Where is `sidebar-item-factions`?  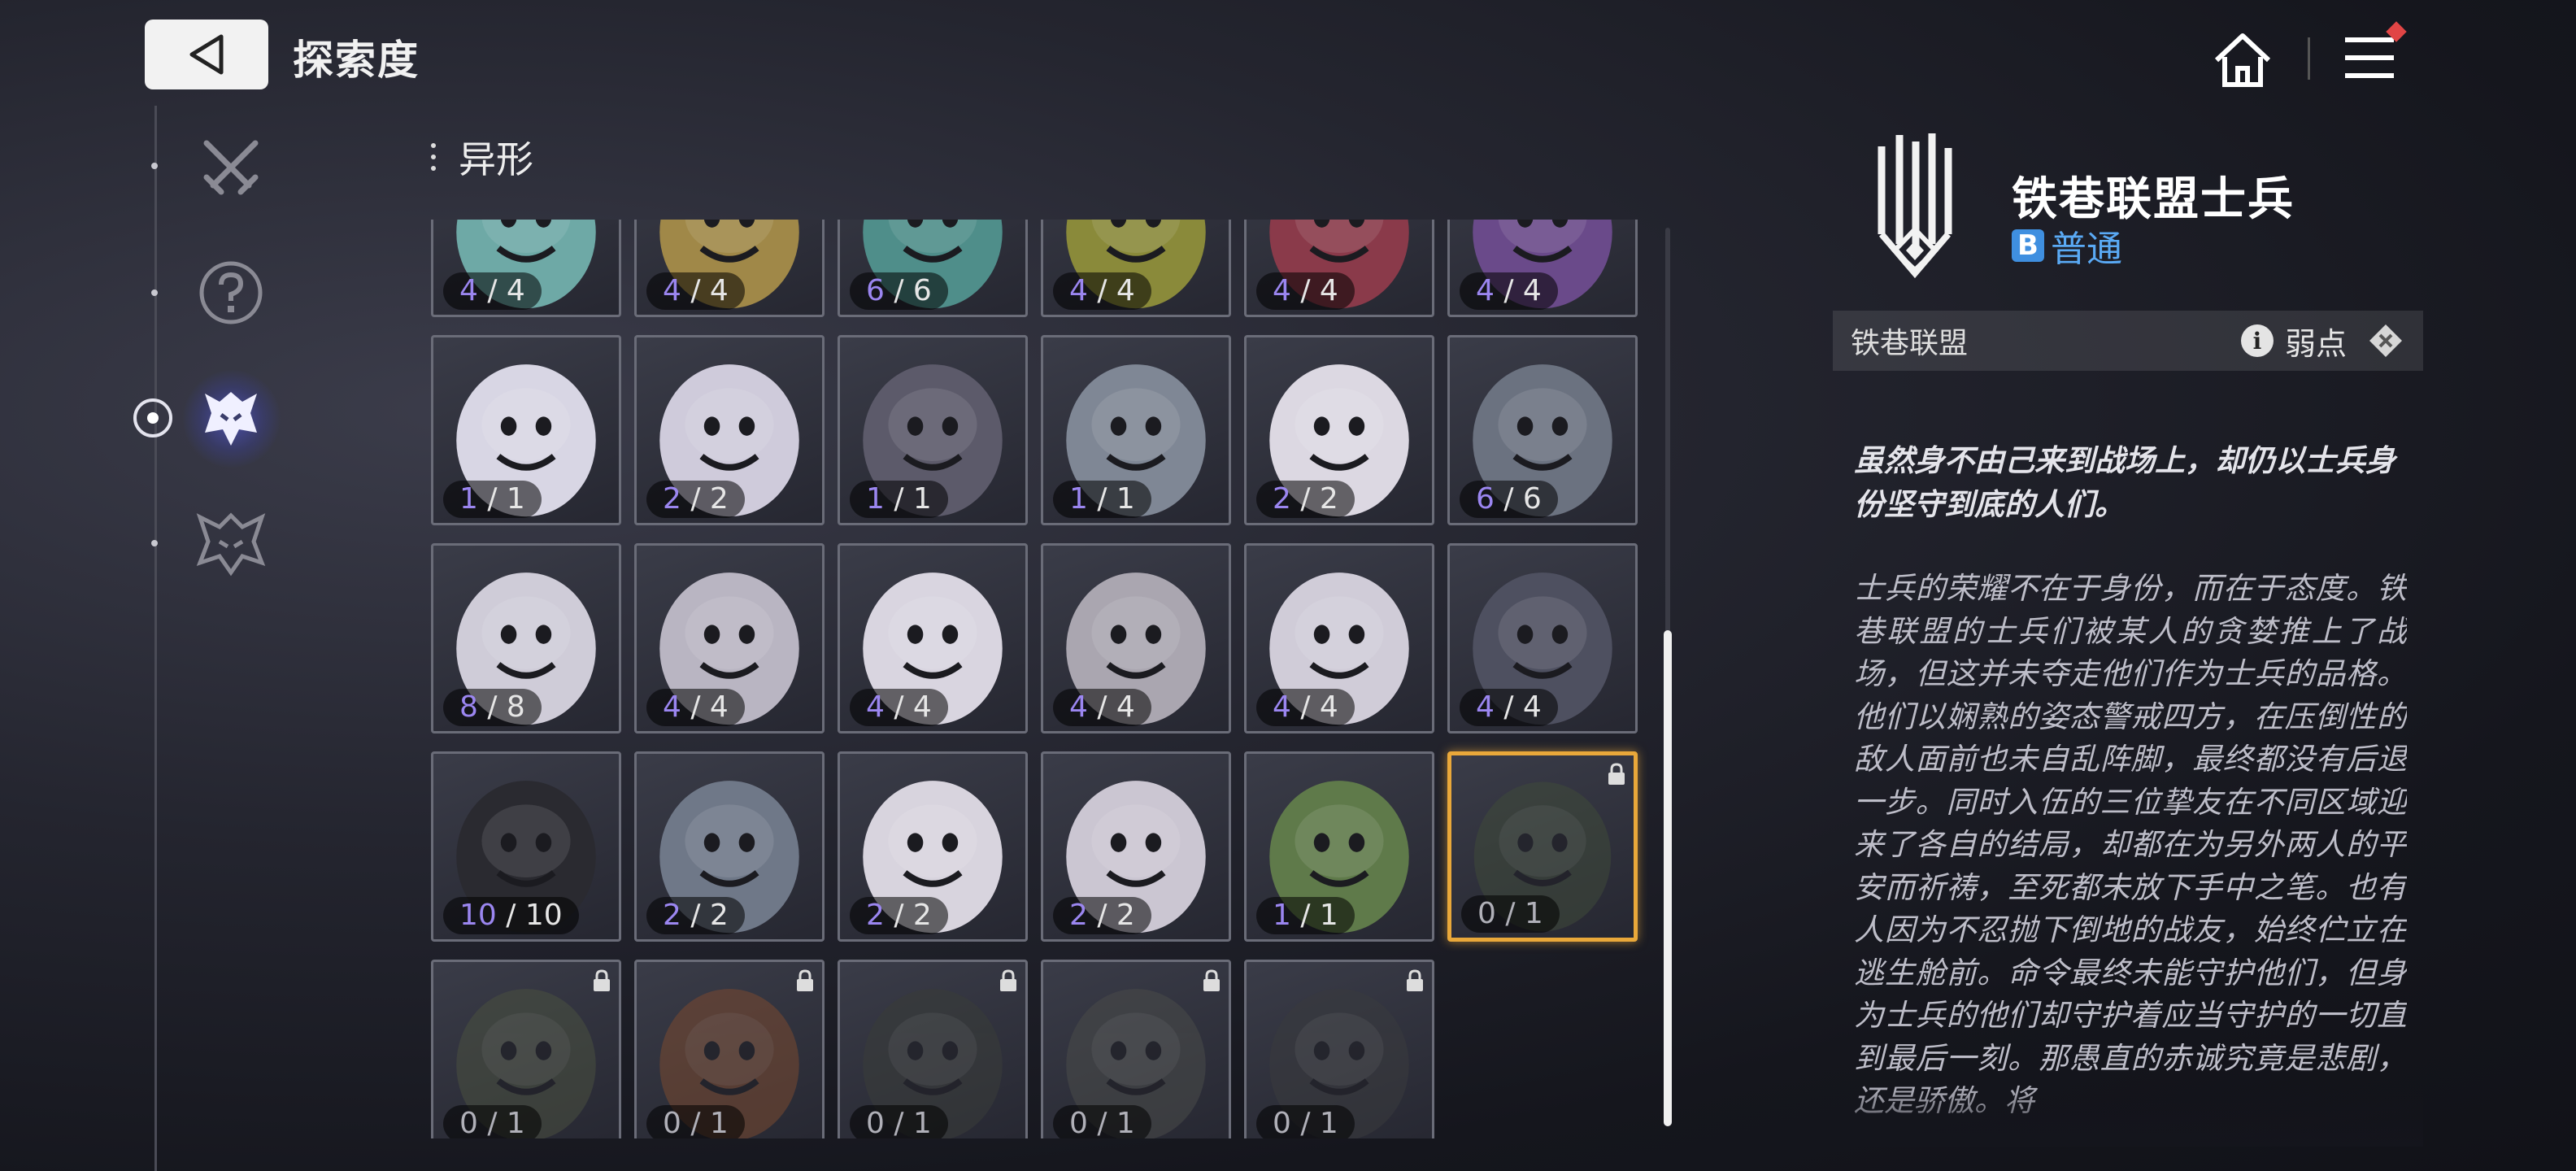 sidebar-item-factions is located at coordinates (231, 544).